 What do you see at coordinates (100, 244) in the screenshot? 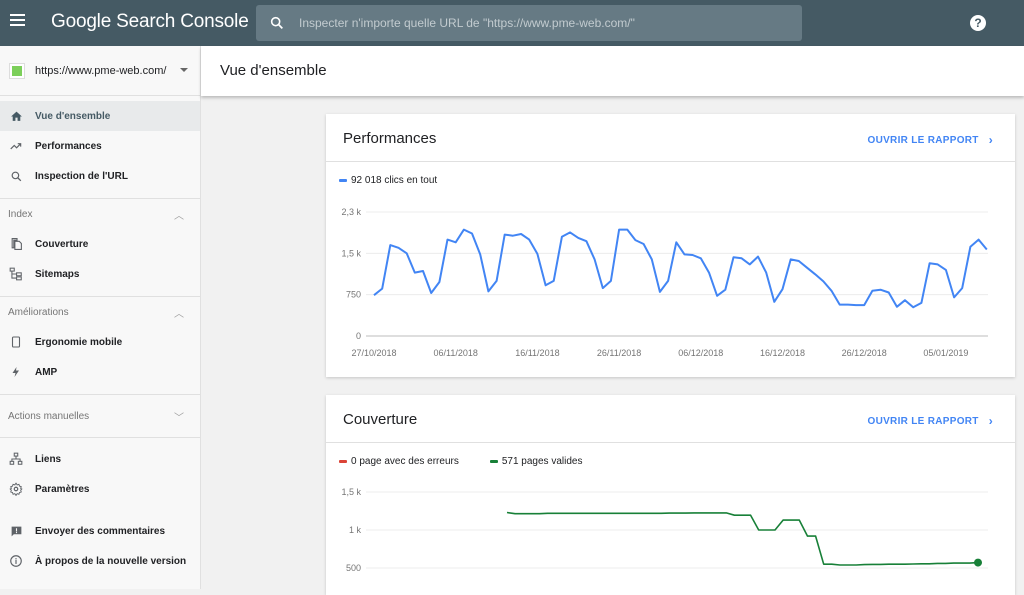
I see `sidebar-item-coverage: Couverture` at bounding box center [100, 244].